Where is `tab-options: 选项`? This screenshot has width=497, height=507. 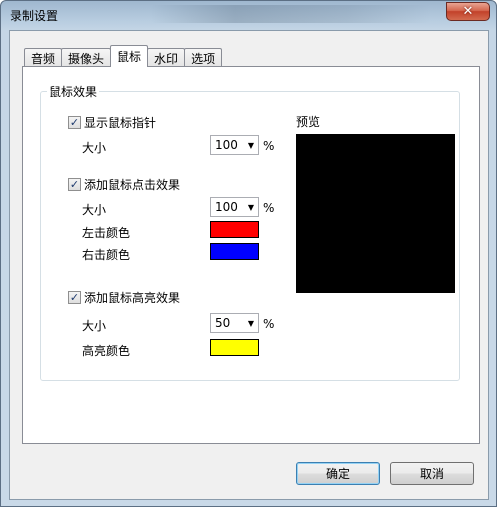 tab-options: 选项 is located at coordinates (203, 57).